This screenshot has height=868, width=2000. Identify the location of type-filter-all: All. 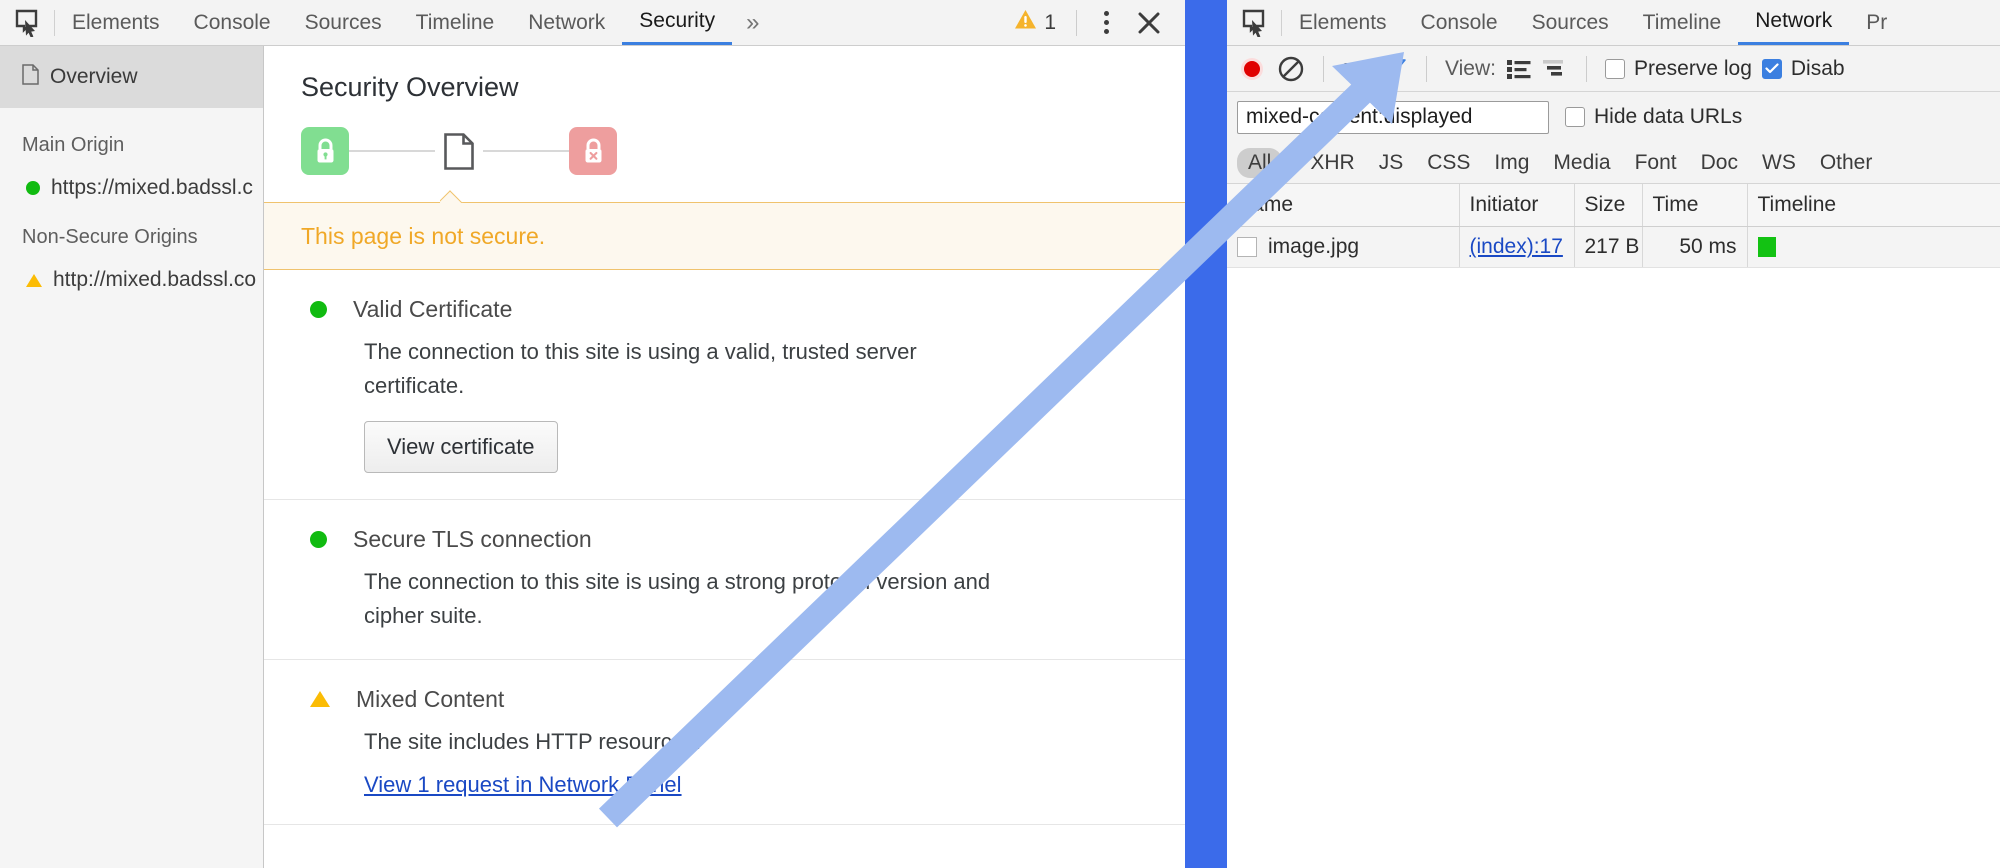
(1260, 162).